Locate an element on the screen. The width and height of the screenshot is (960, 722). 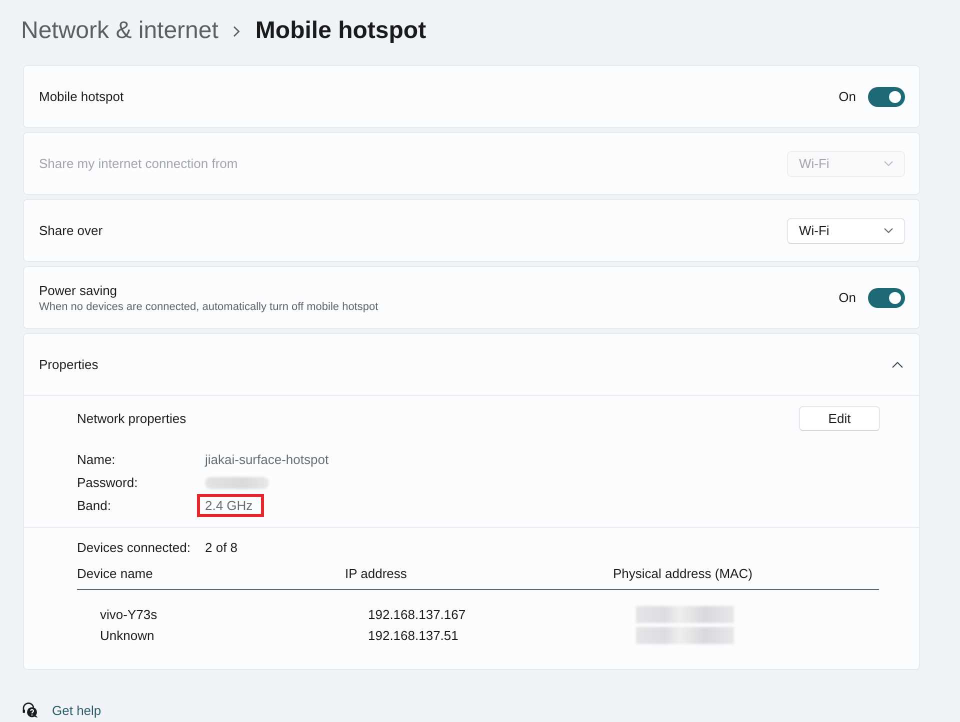
column-header: Device name is located at coordinates (115, 574).